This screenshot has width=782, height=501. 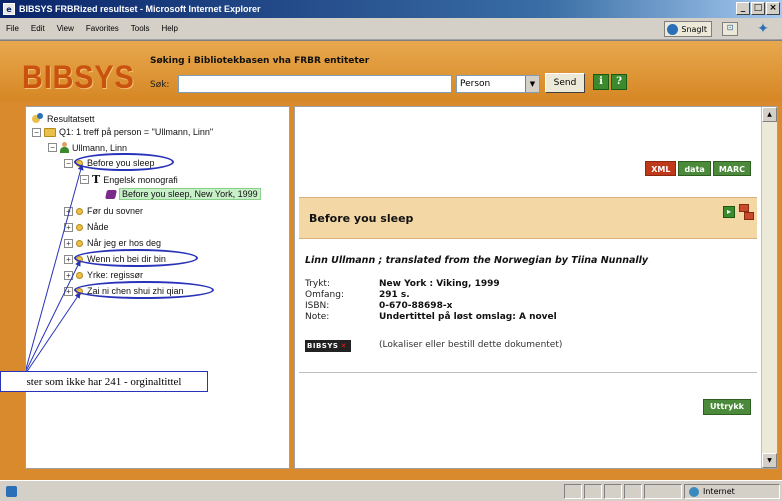 What do you see at coordinates (694, 491) in the screenshot?
I see `globe-icon` at bounding box center [694, 491].